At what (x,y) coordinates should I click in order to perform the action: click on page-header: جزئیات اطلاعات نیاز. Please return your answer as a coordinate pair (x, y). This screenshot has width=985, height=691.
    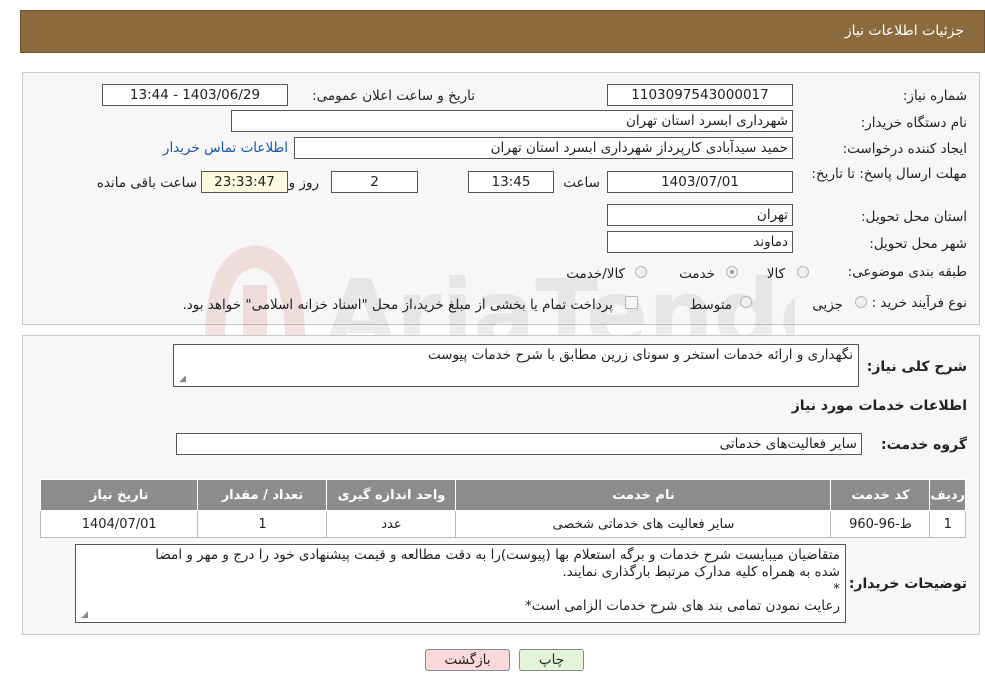
    Looking at the image, I should click on (502, 31).